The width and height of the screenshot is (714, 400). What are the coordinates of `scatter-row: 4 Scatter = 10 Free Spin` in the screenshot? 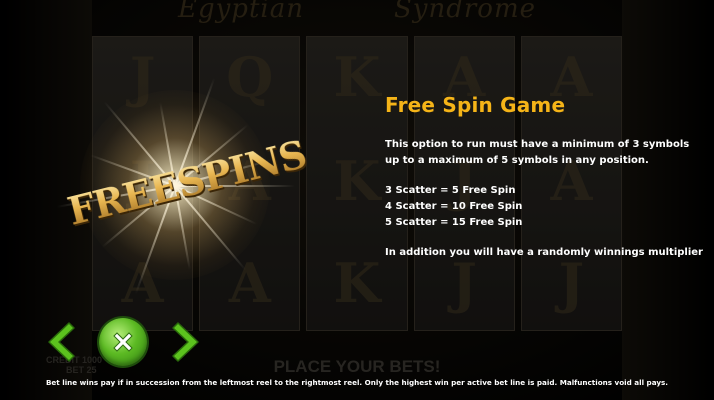 It's located at (454, 206).